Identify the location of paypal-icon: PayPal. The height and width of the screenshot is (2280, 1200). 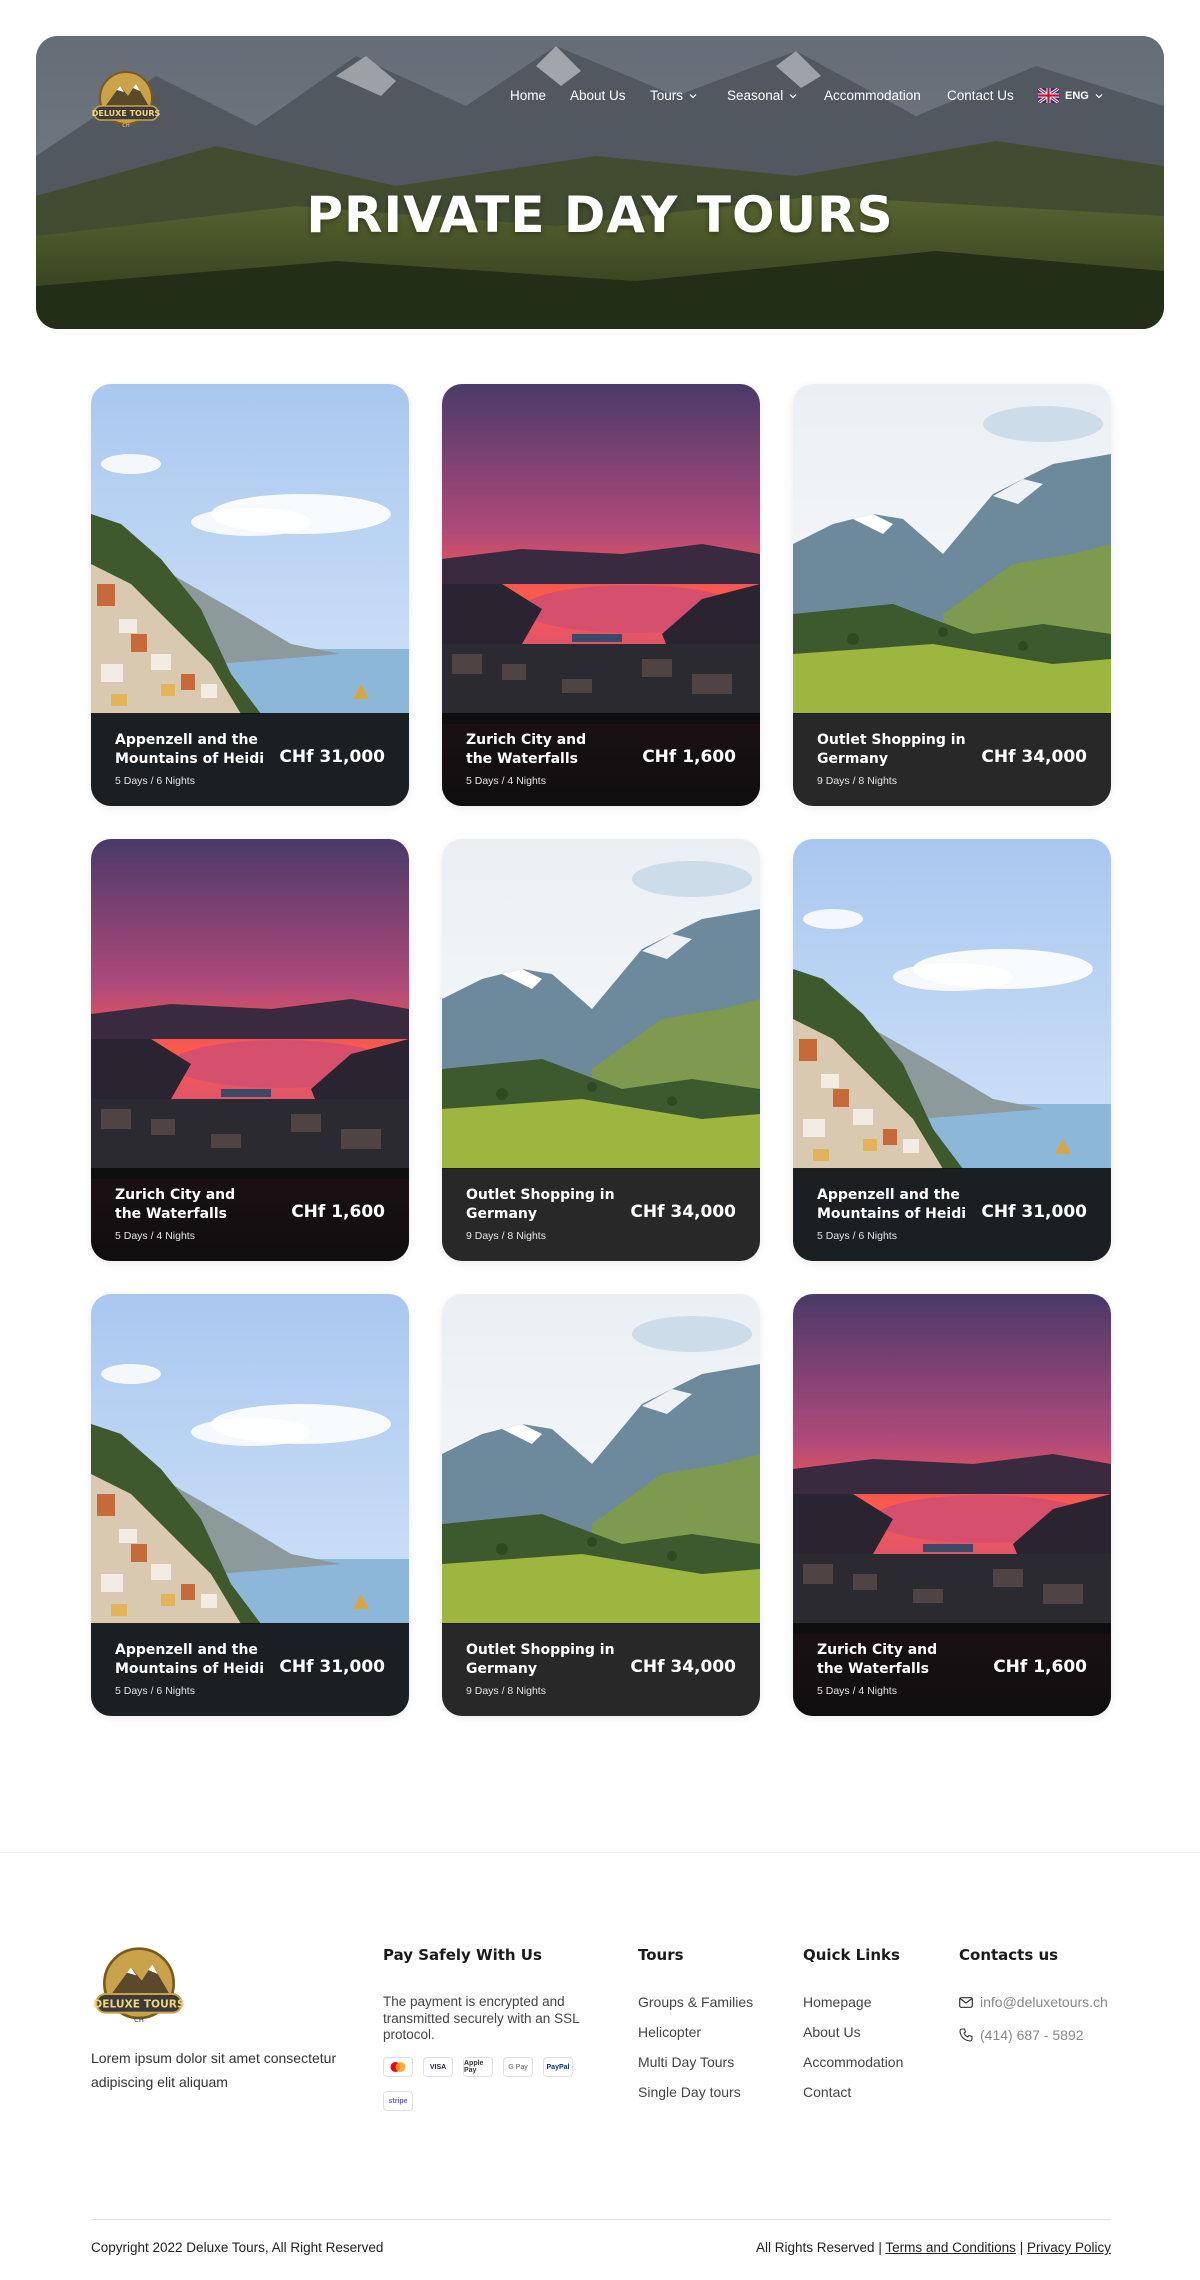
(558, 2067).